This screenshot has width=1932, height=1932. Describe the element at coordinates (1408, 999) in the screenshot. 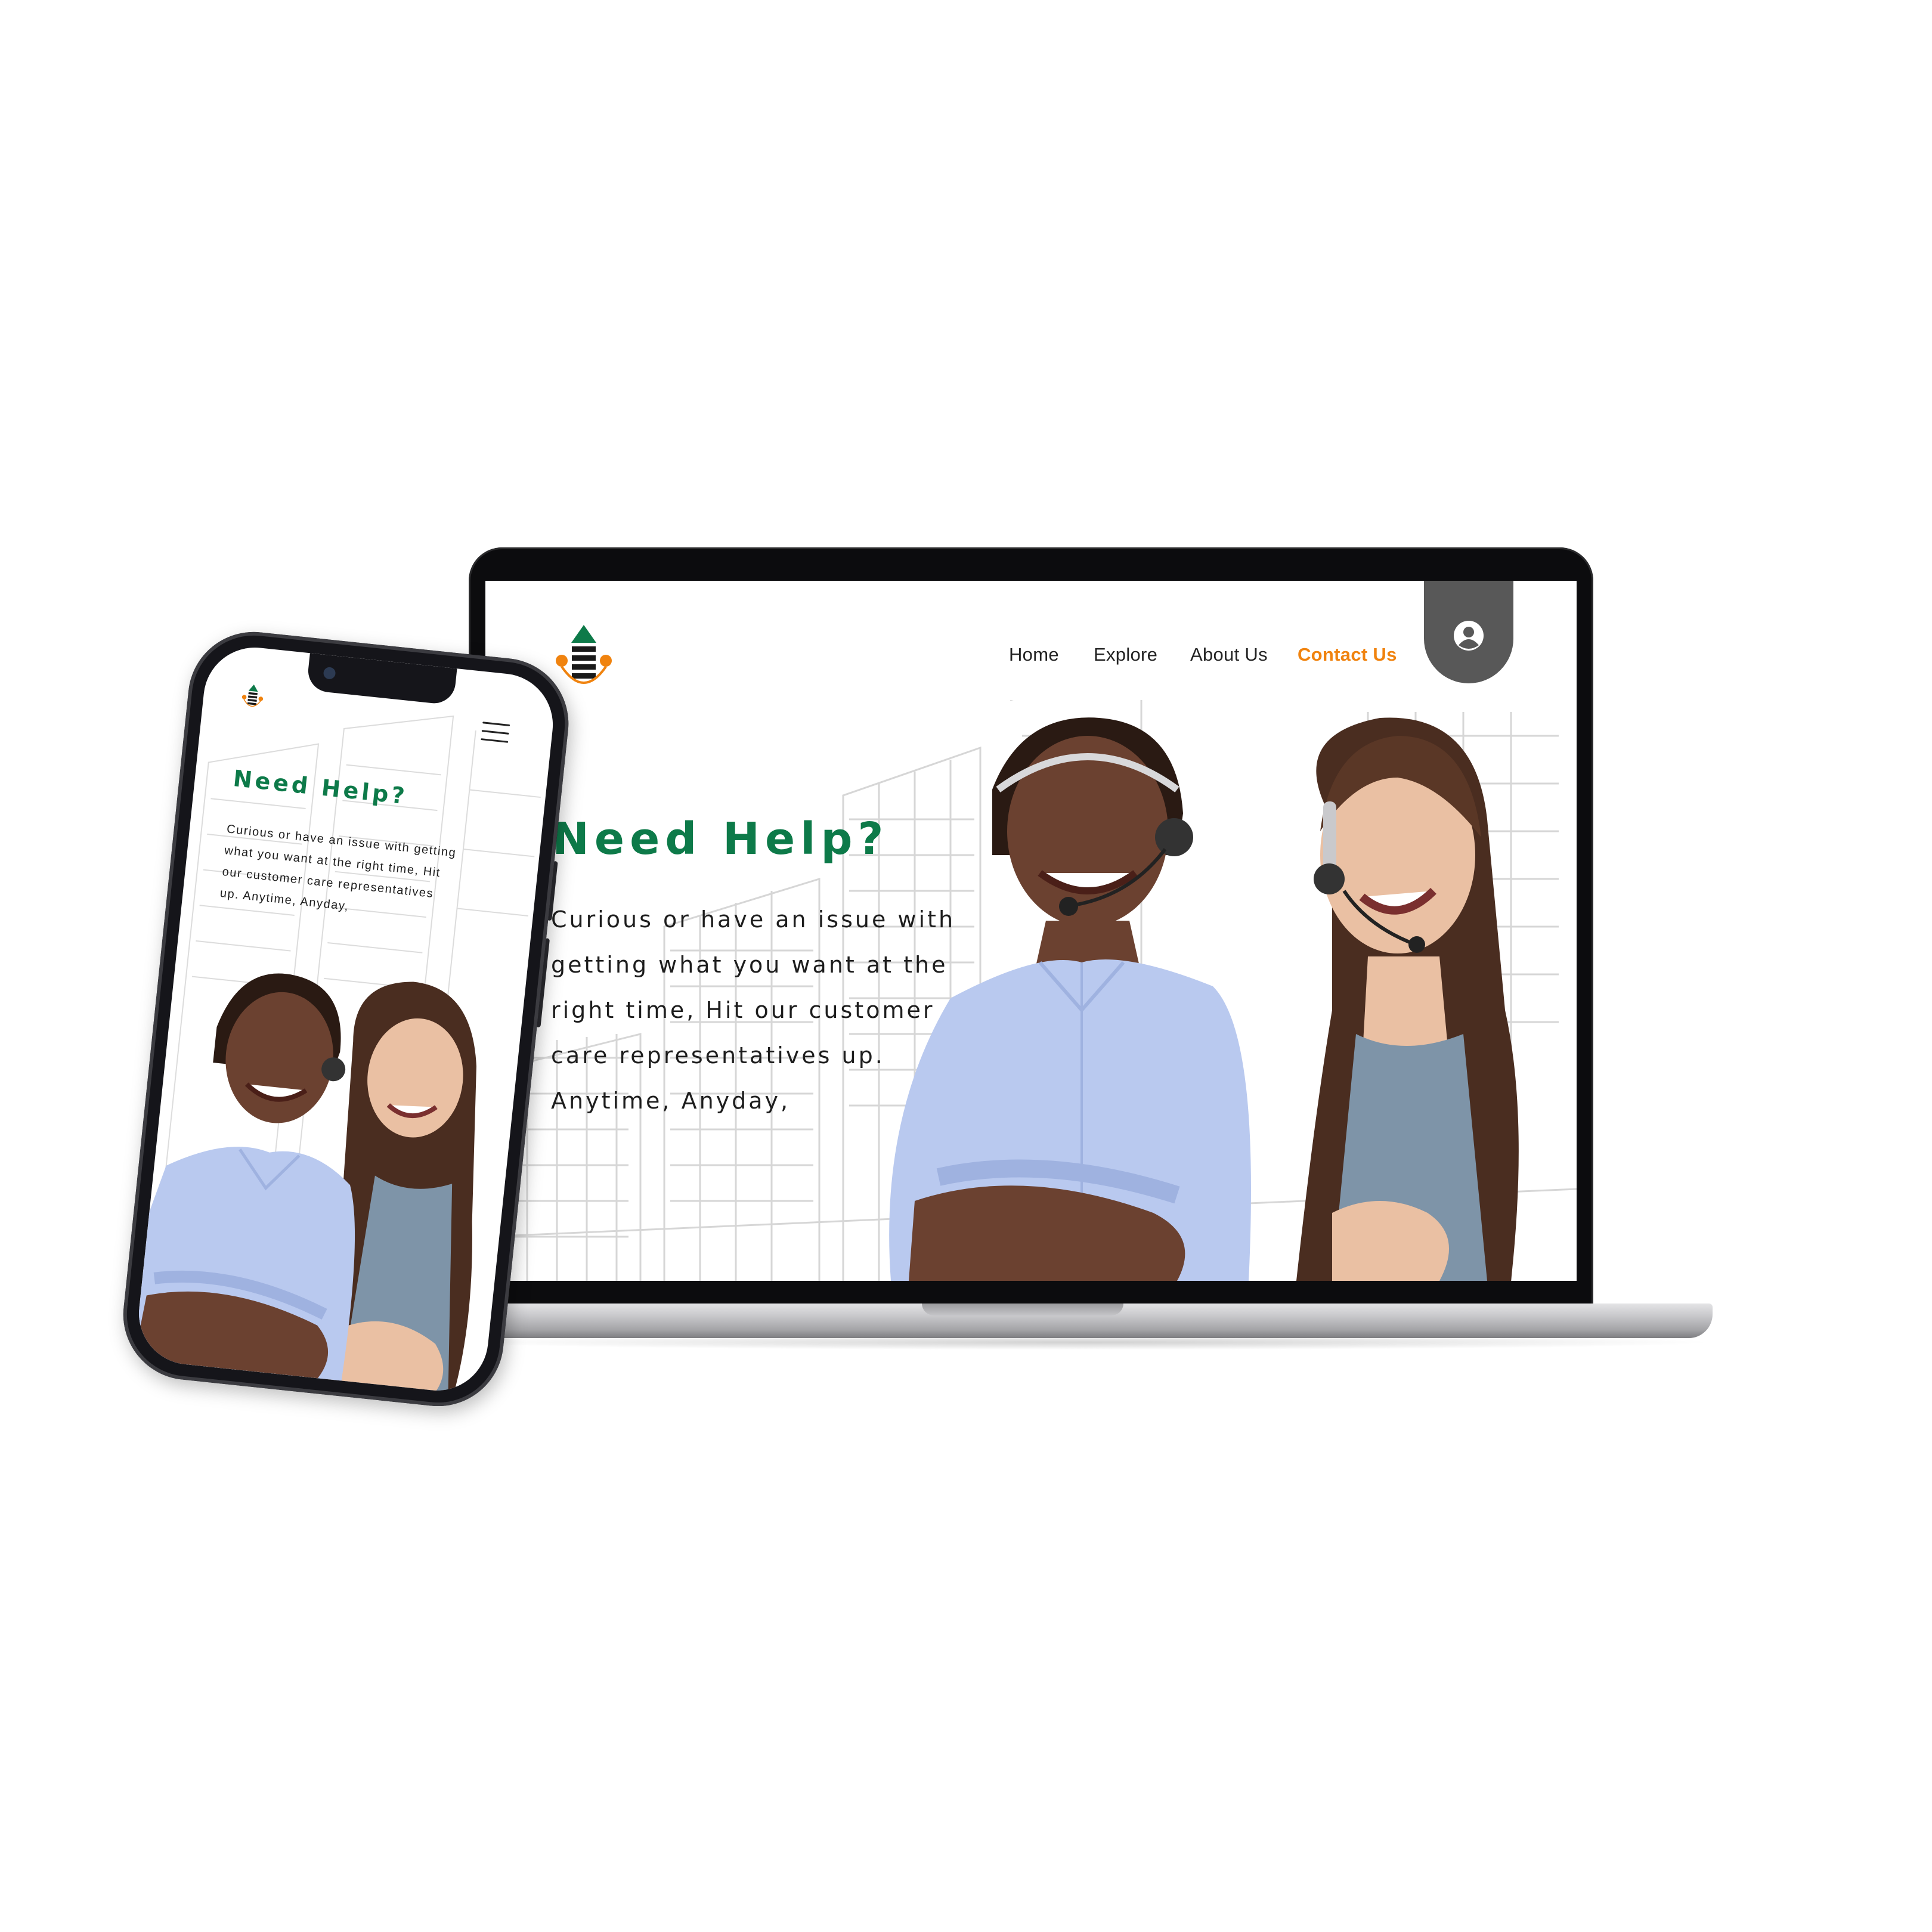

I see `agent-right` at that location.